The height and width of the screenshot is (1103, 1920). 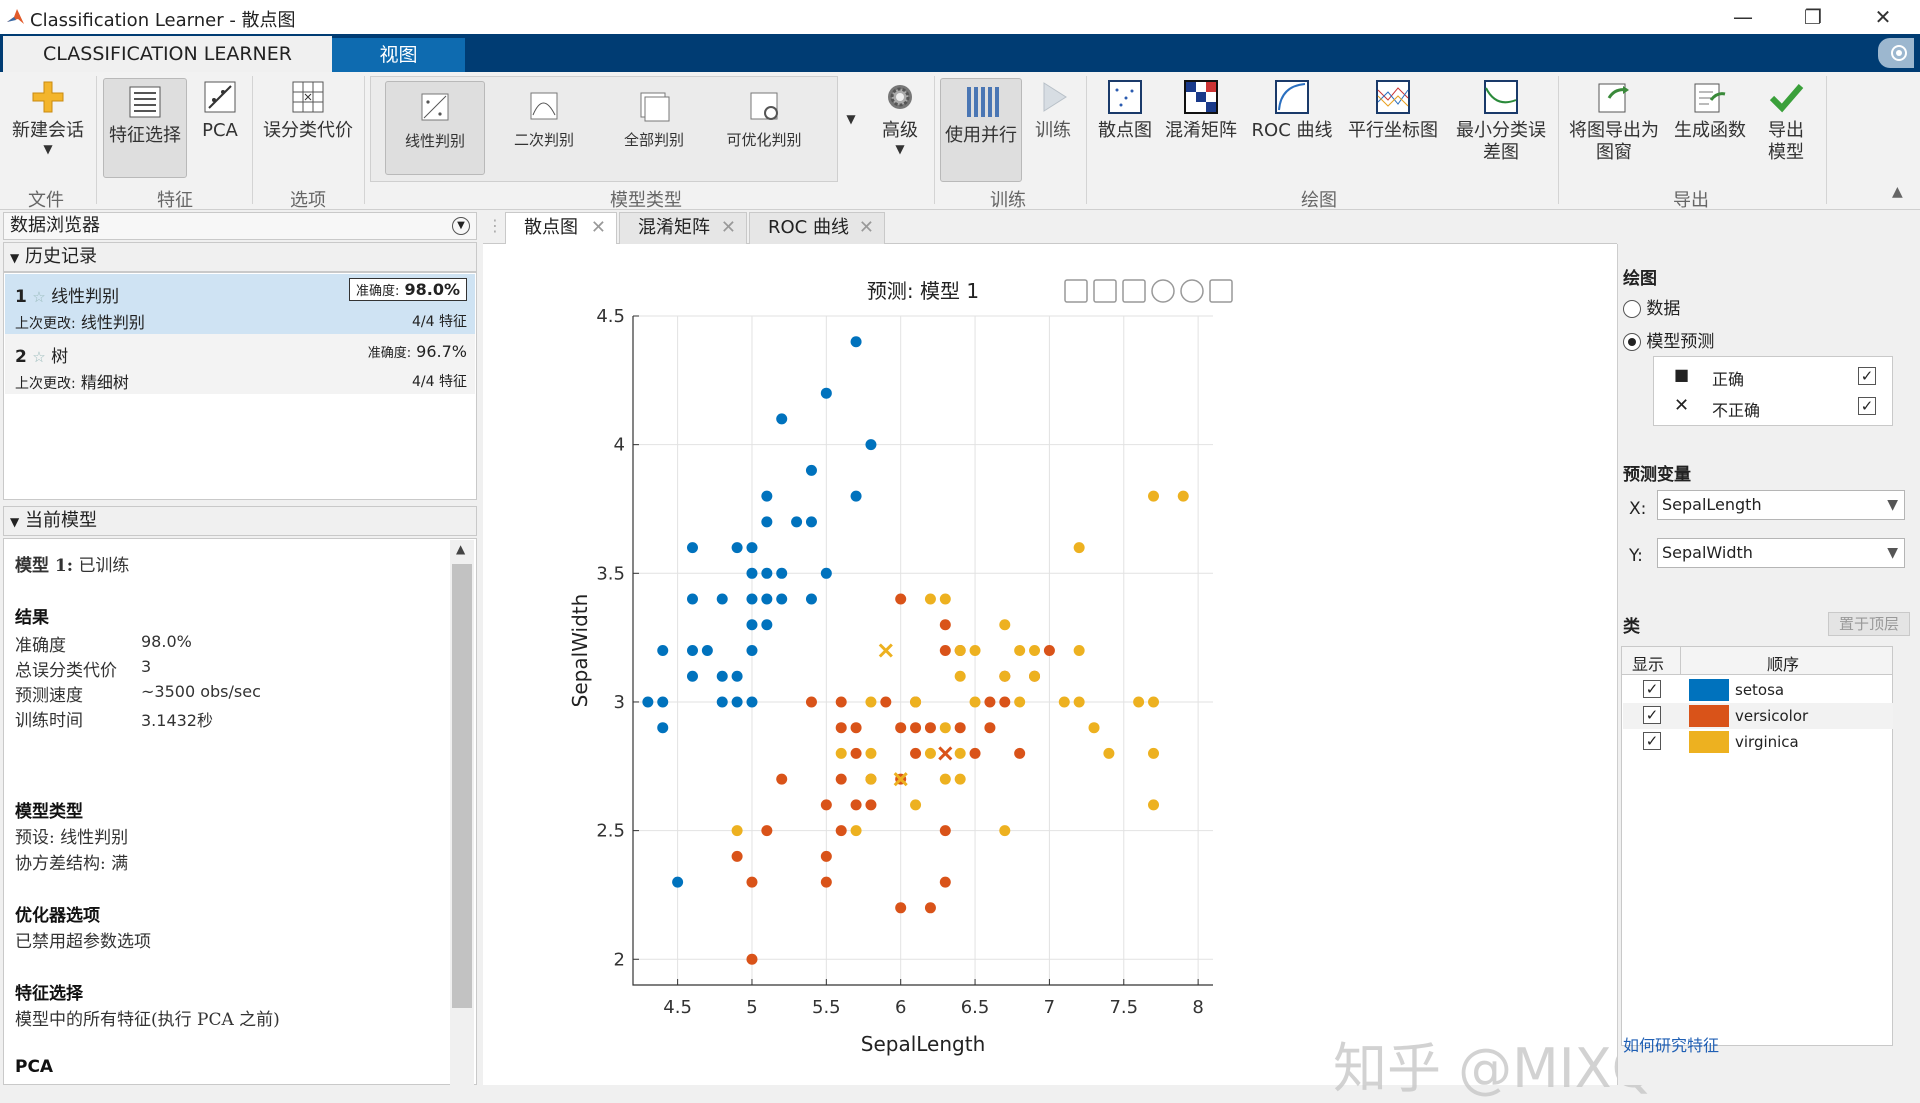 What do you see at coordinates (240, 304) in the screenshot?
I see `history-item: 1 ☆ 线性判别 上次更改: 线性判别 准确度: 98.0% 4/4 特征` at bounding box center [240, 304].